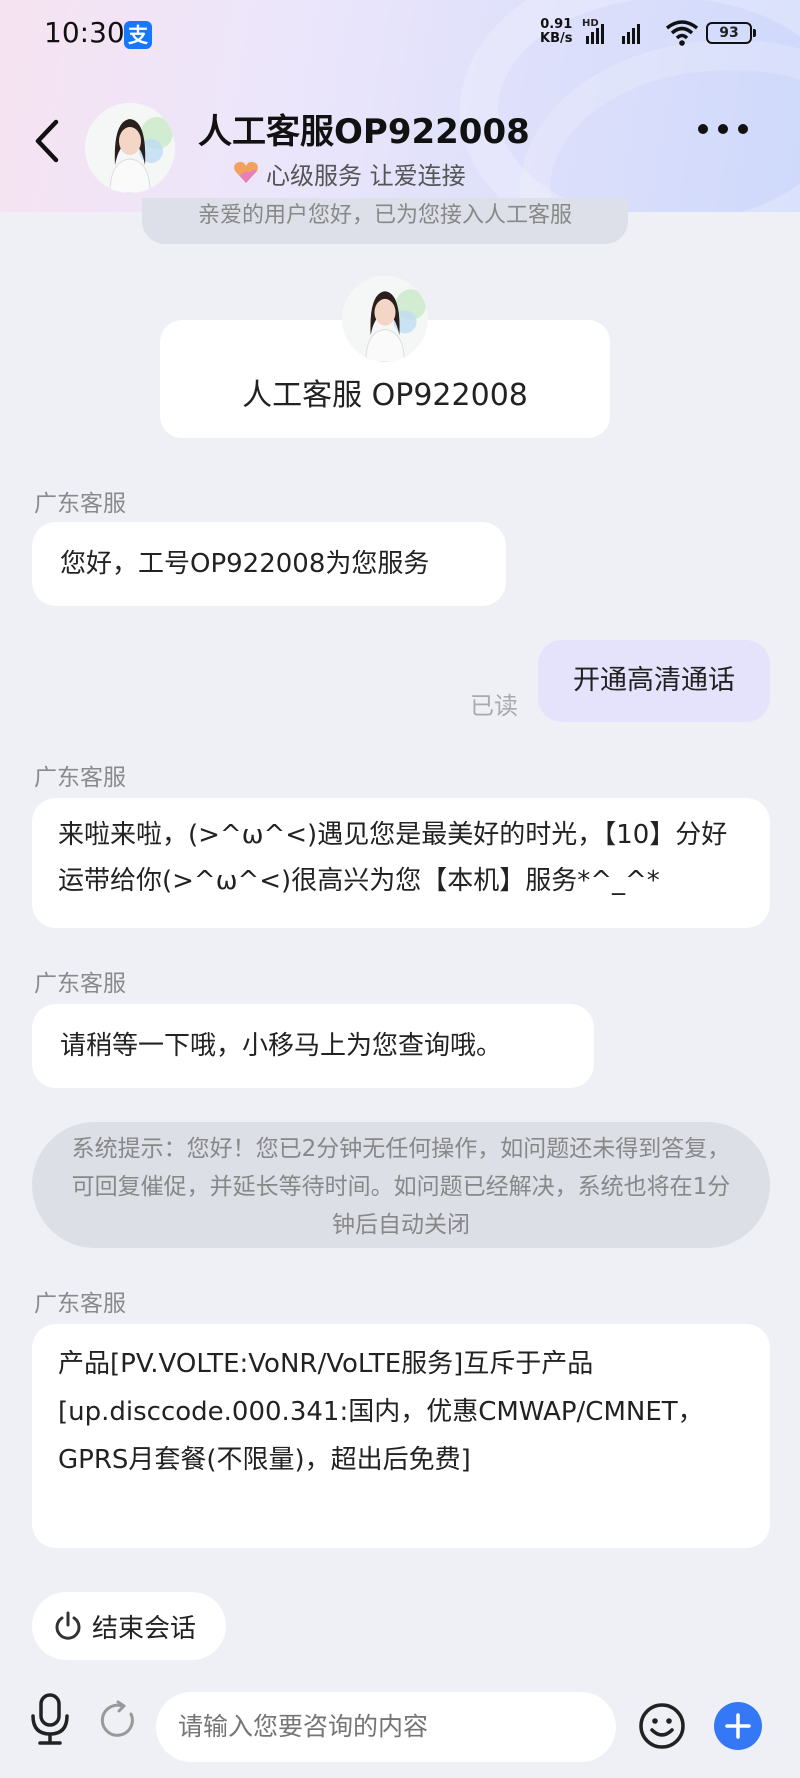 This screenshot has height=1778, width=800. Describe the element at coordinates (386, 1727) in the screenshot. I see `message-input` at that location.